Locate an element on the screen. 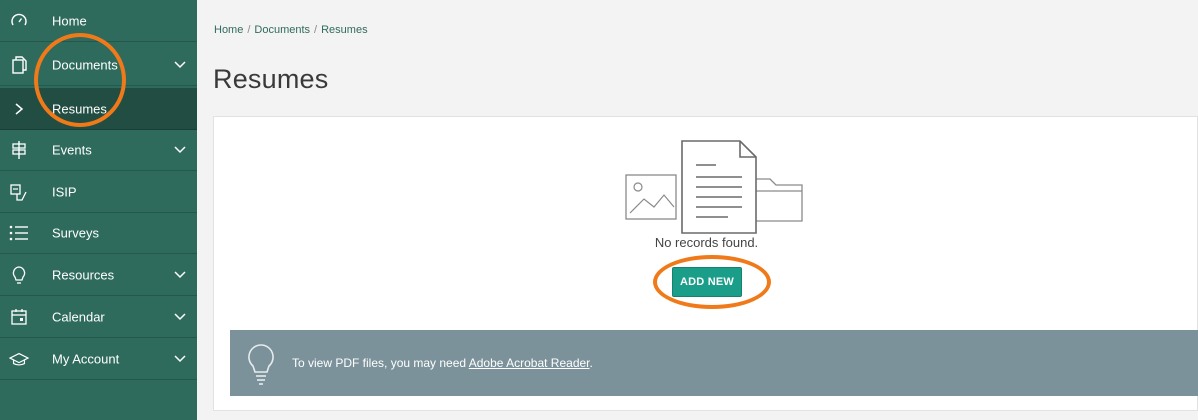  sidebar-footer is located at coordinates (98, 400).